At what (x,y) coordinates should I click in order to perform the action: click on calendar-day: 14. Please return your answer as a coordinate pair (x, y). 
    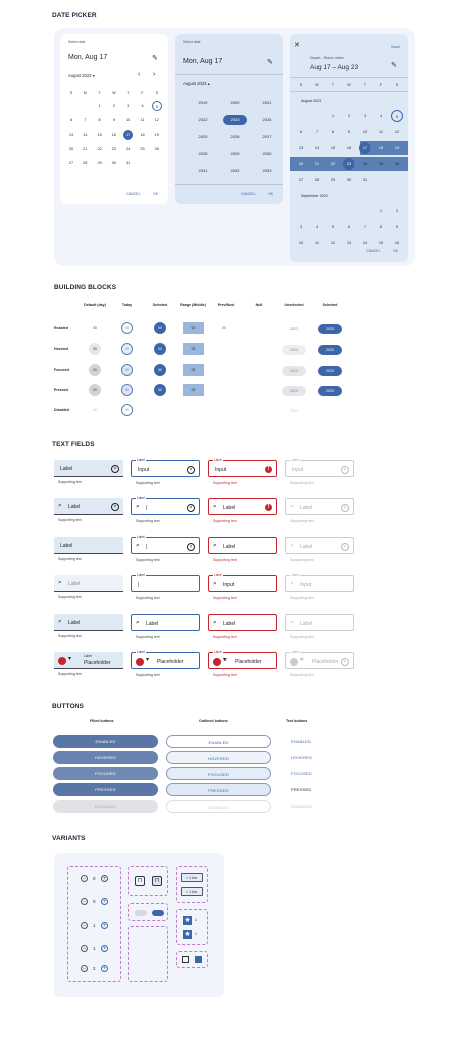
    Looking at the image, I should click on (317, 148).